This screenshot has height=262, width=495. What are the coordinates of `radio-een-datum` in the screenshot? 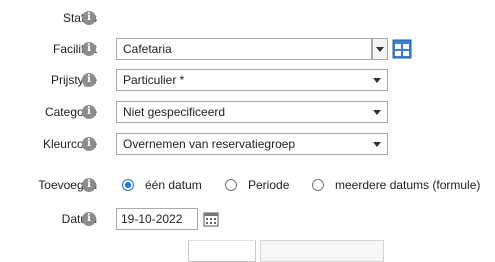 It's located at (128, 185).